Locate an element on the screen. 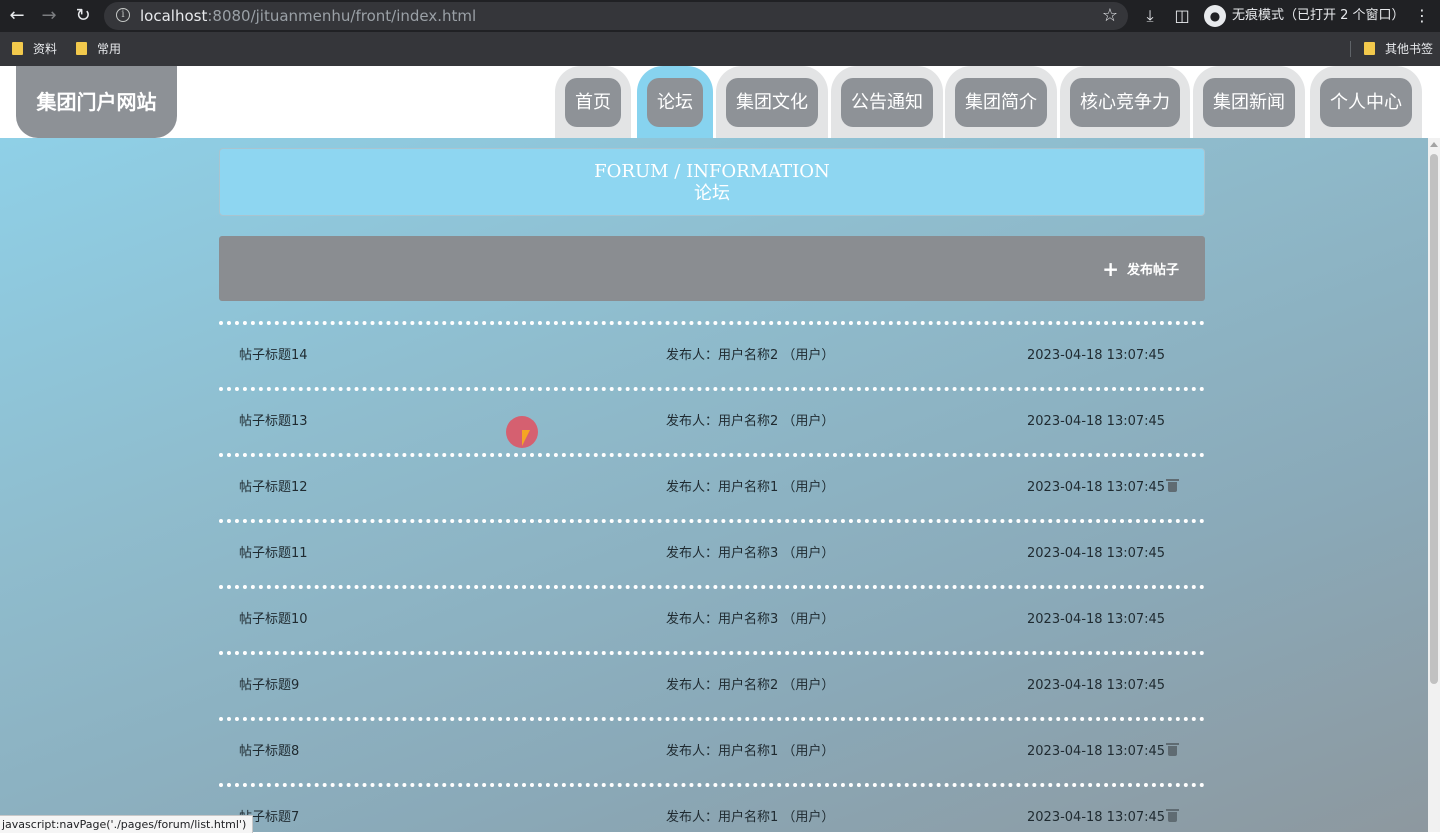 This screenshot has width=1440, height=833. nav-tab-news: 集团新闻 is located at coordinates (1249, 102).